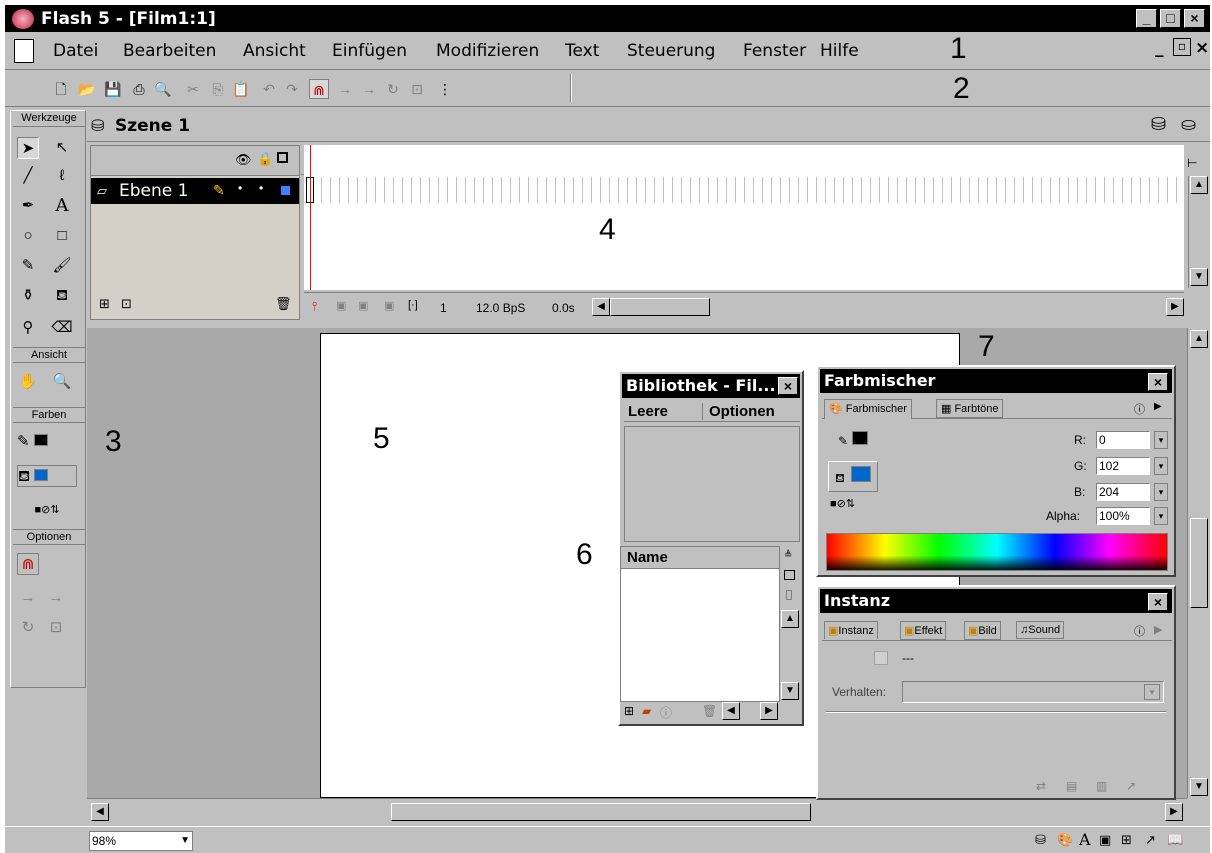 The width and height of the screenshot is (1212, 853). I want to click on b-field: 204, so click(1123, 492).